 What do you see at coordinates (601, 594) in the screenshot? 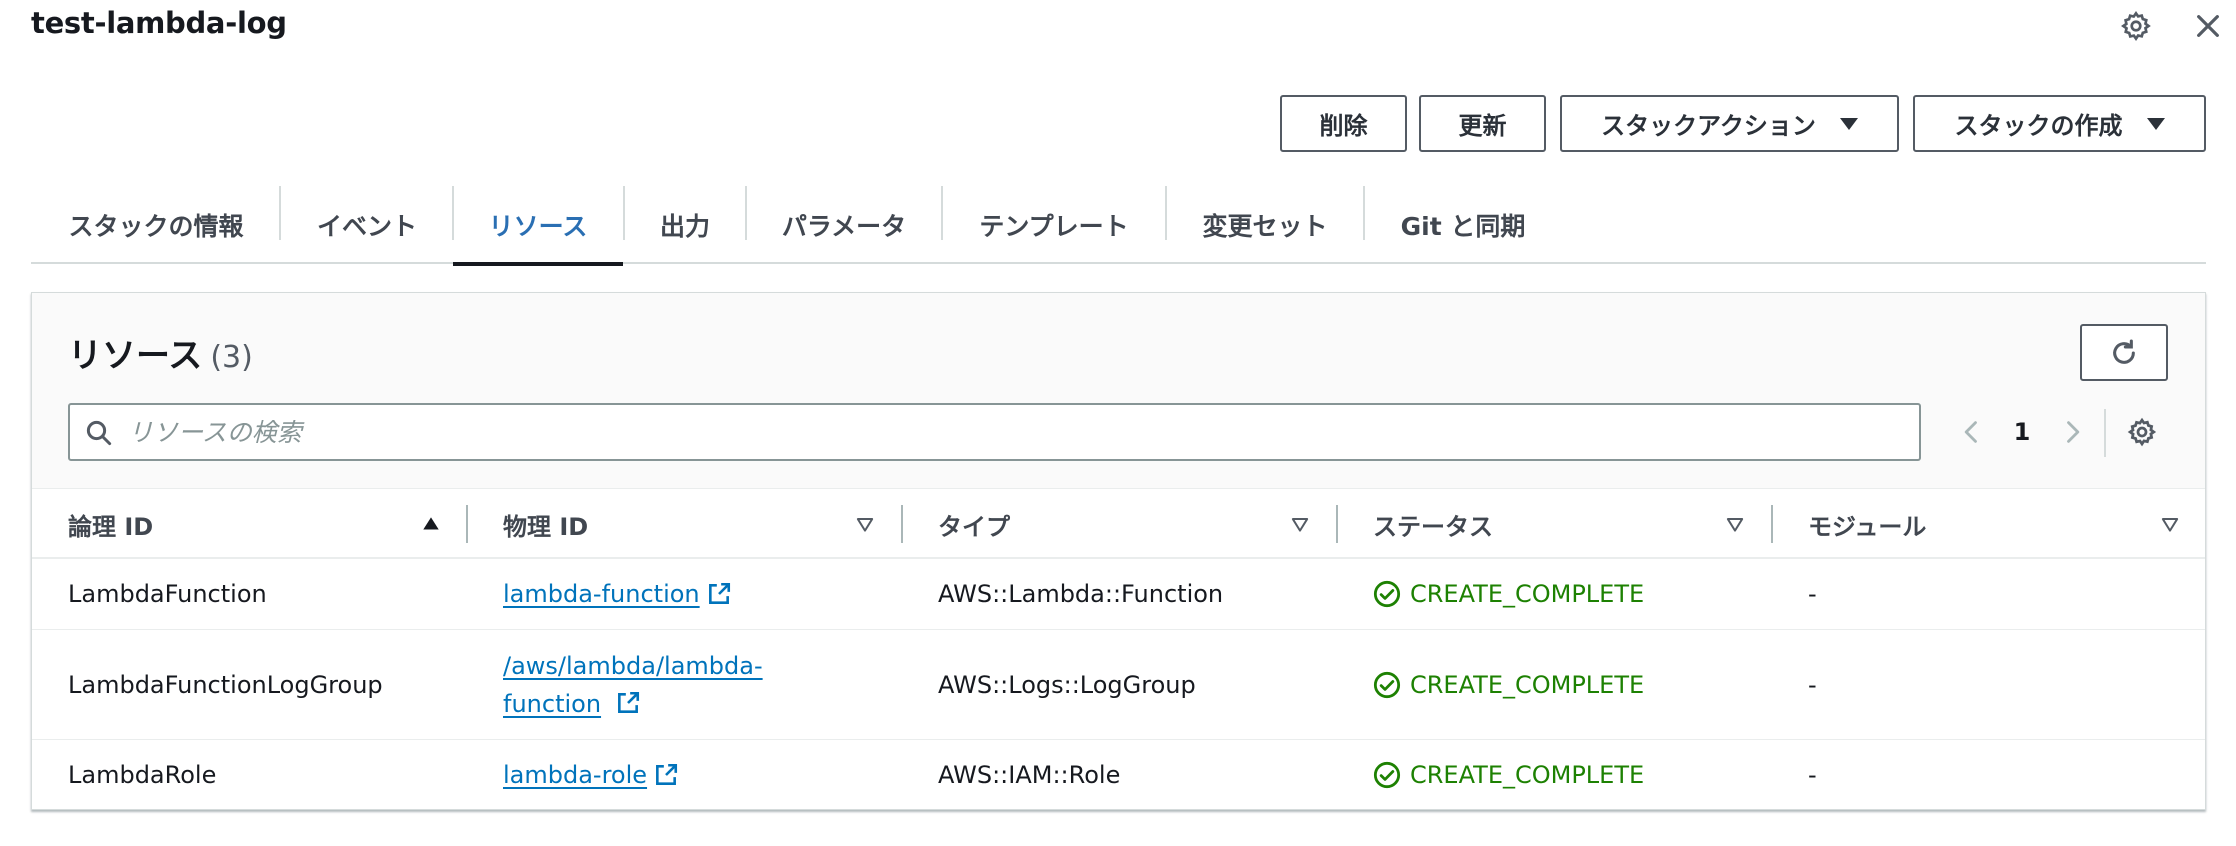
I see `physical-id-text: lambda-function` at bounding box center [601, 594].